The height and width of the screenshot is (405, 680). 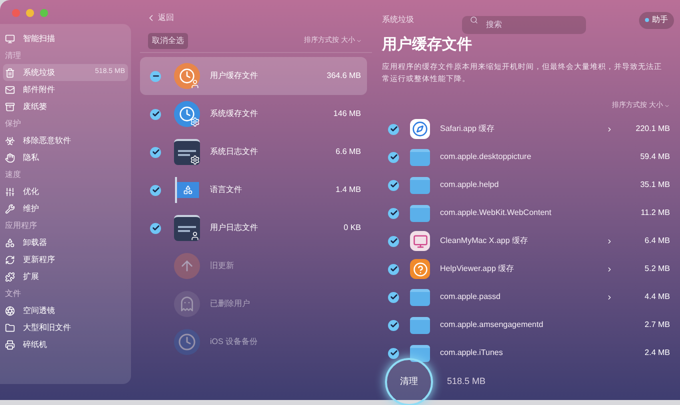 I want to click on sidebar-item: 更新程序, so click(x=65, y=259).